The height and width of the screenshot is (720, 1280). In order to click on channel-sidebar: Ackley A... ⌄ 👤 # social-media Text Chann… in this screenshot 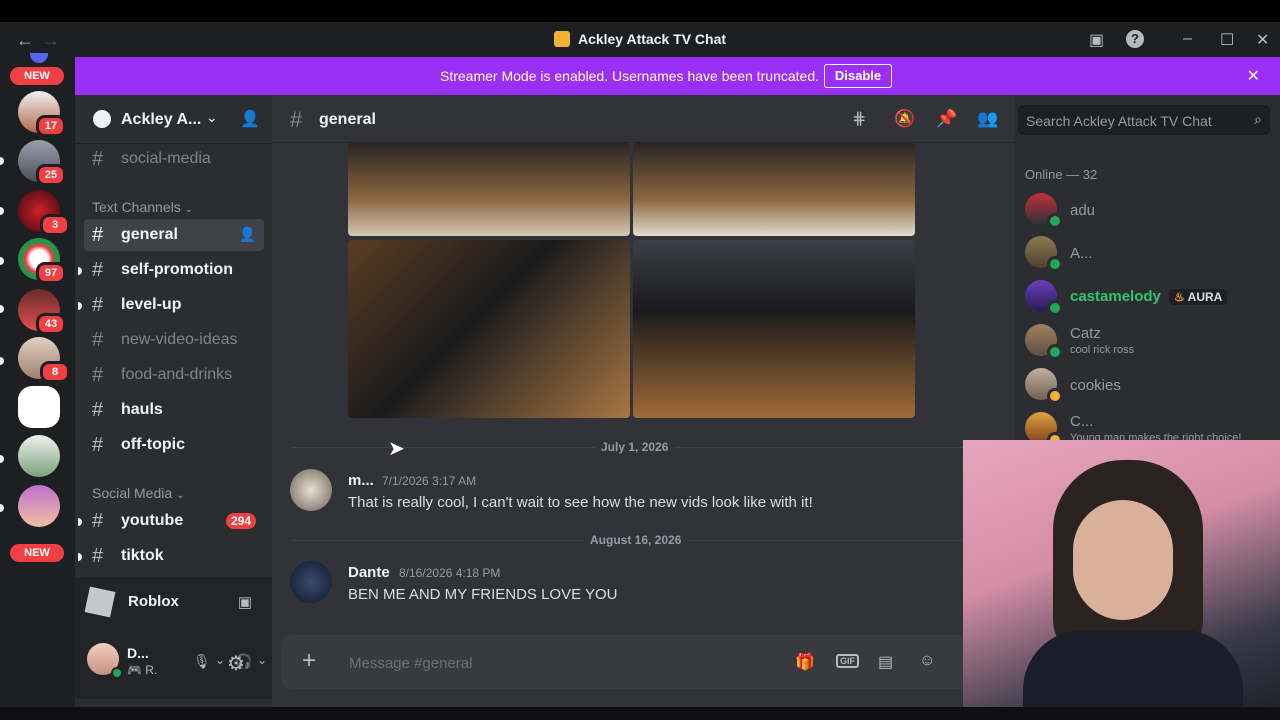, I will do `click(173, 401)`.